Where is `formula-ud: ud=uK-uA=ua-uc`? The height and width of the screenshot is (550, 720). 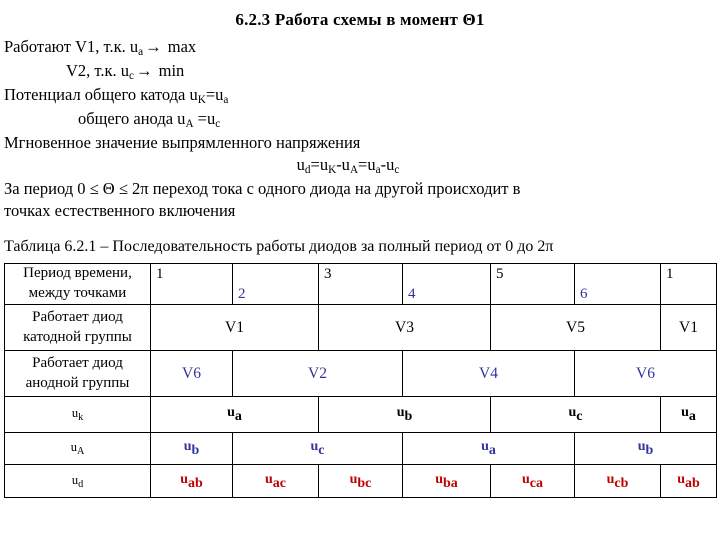 formula-ud: ud=uK-uA=ua-uc is located at coordinates (348, 166).